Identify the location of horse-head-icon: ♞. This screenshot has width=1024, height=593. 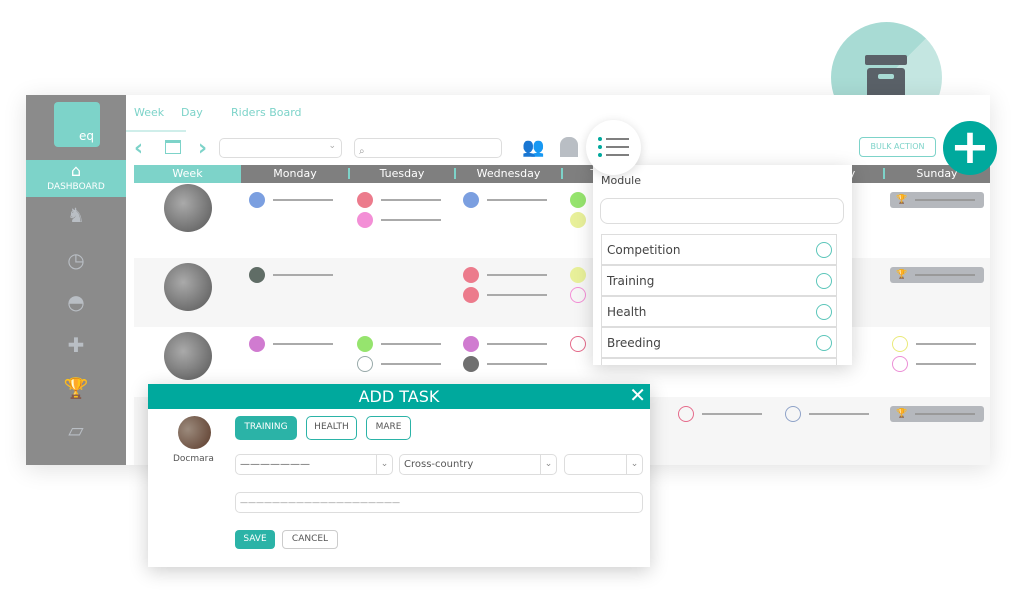
(76, 215).